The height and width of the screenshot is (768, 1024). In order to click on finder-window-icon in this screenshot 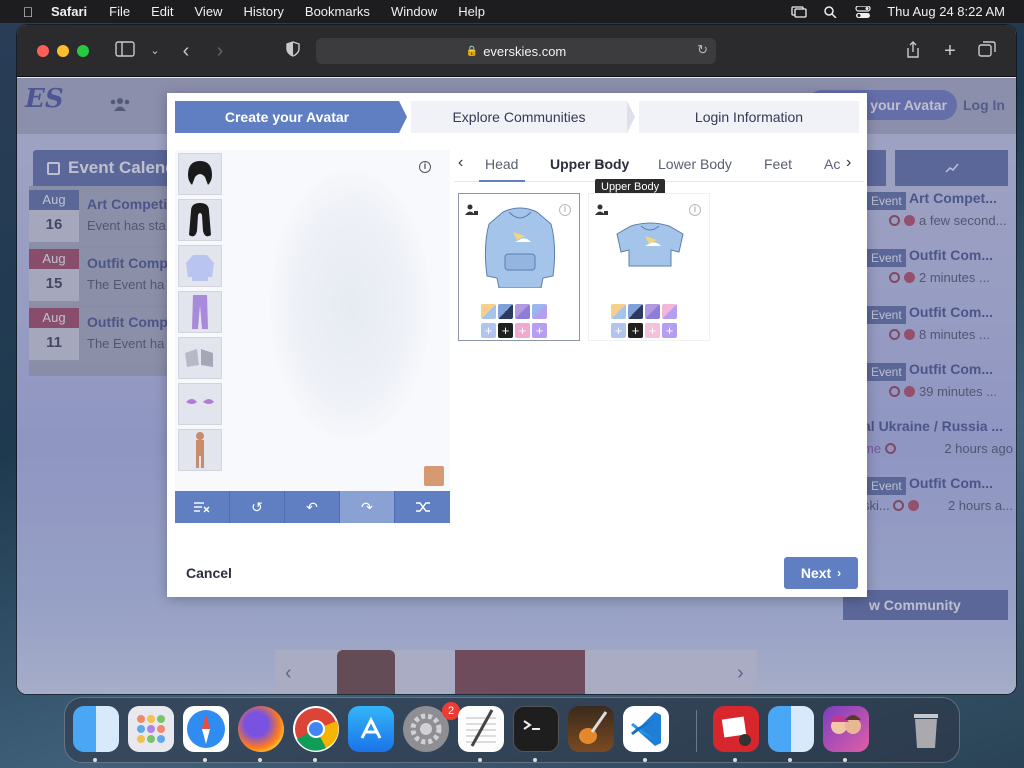, I will do `click(791, 729)`.